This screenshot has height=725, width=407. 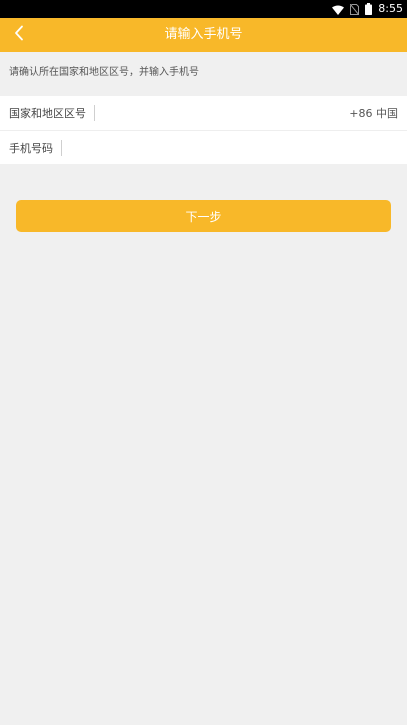 I want to click on region-divider, so click(x=94, y=113).